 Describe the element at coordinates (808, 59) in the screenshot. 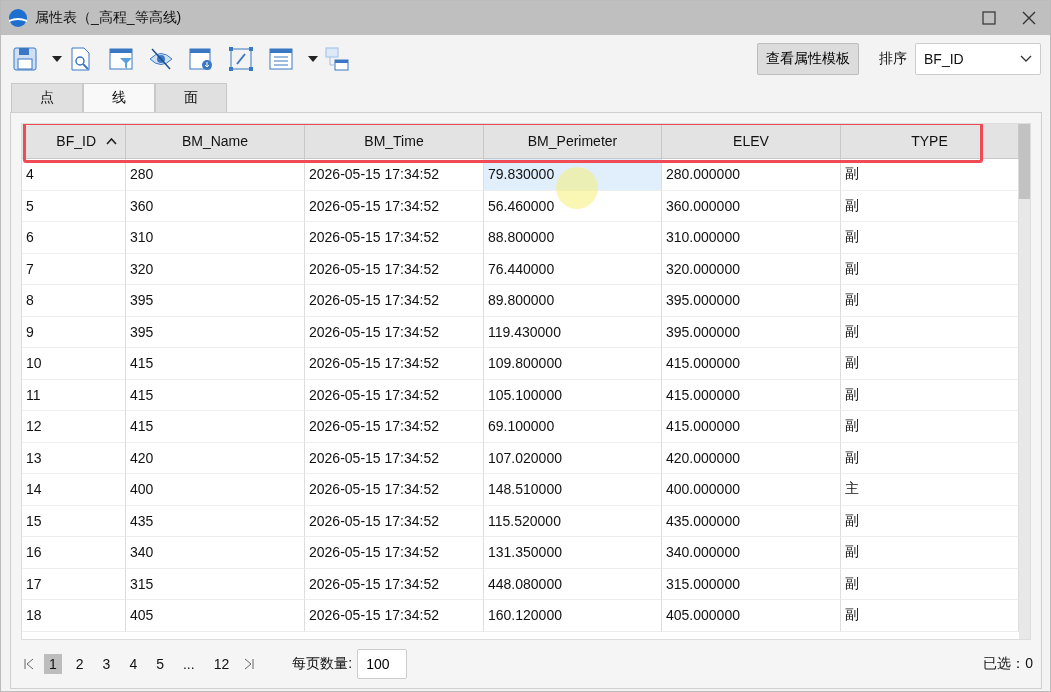

I see `template-button: 查看属性模板` at that location.